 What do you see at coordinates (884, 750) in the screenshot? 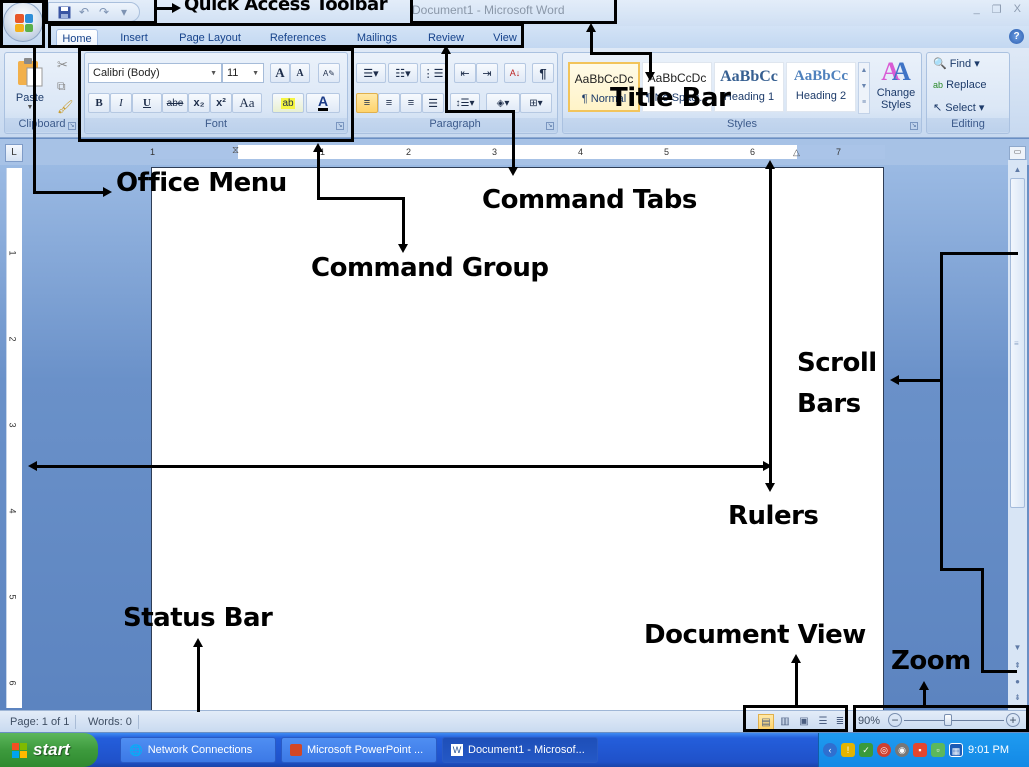
I see `antivirus-icon: ◎` at bounding box center [884, 750].